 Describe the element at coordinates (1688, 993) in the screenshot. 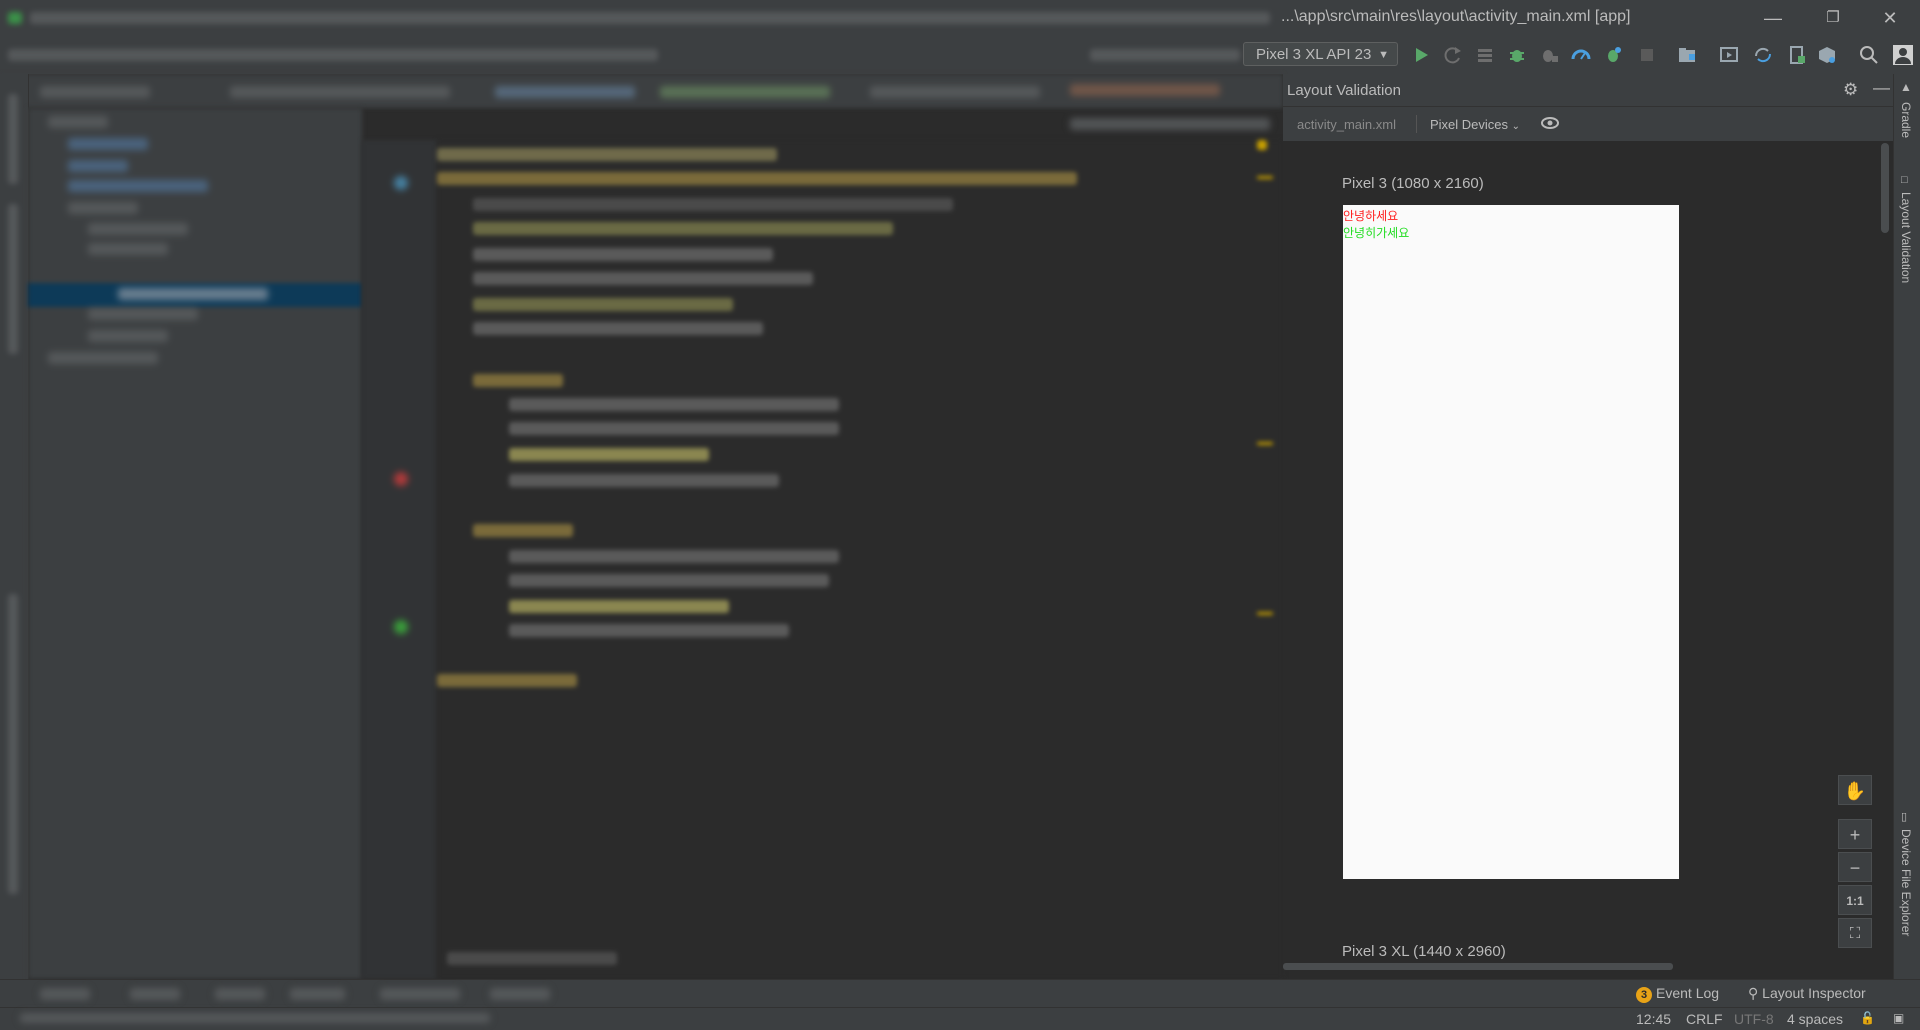

I see `event-log-label: Event Log` at that location.